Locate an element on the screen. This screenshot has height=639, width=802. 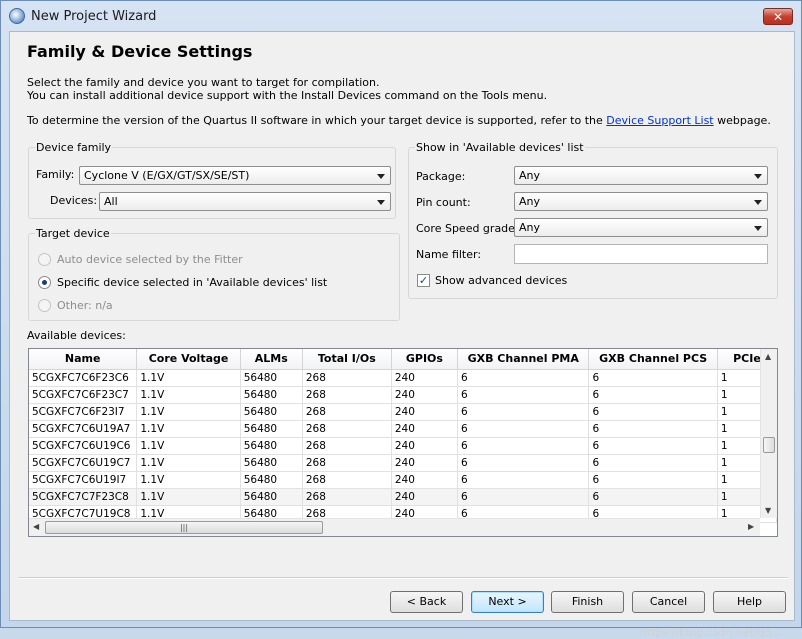
speed-grade-select: Any is located at coordinates (641, 227).